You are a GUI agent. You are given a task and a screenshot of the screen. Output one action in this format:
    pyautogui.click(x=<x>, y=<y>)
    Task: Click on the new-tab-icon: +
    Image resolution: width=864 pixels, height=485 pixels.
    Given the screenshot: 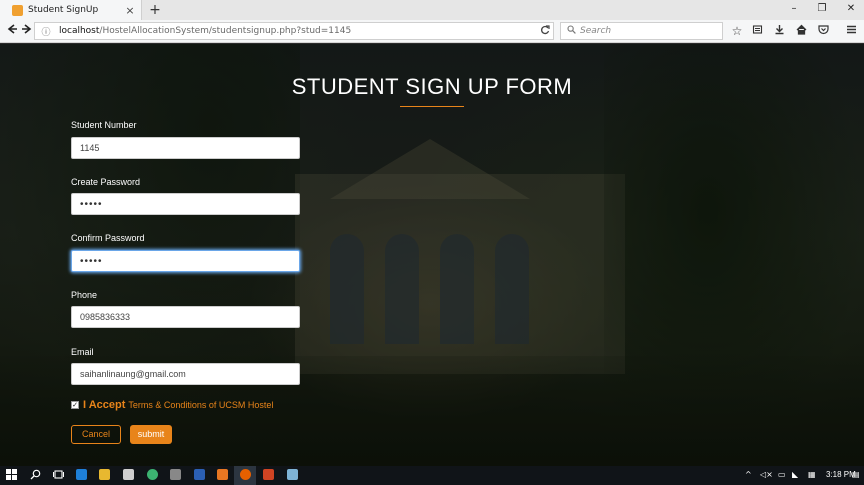 What is the action you would take?
    pyautogui.click(x=155, y=10)
    